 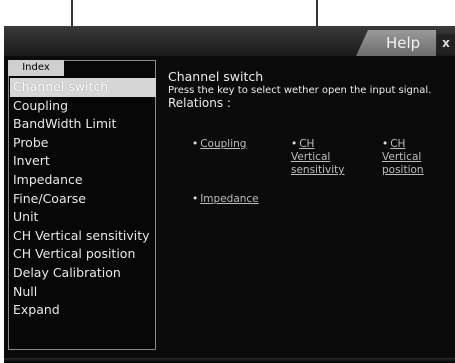 I want to click on relation-link-ch-vertical-sensitivity: • CH Vertical sensitivity, so click(x=318, y=157).